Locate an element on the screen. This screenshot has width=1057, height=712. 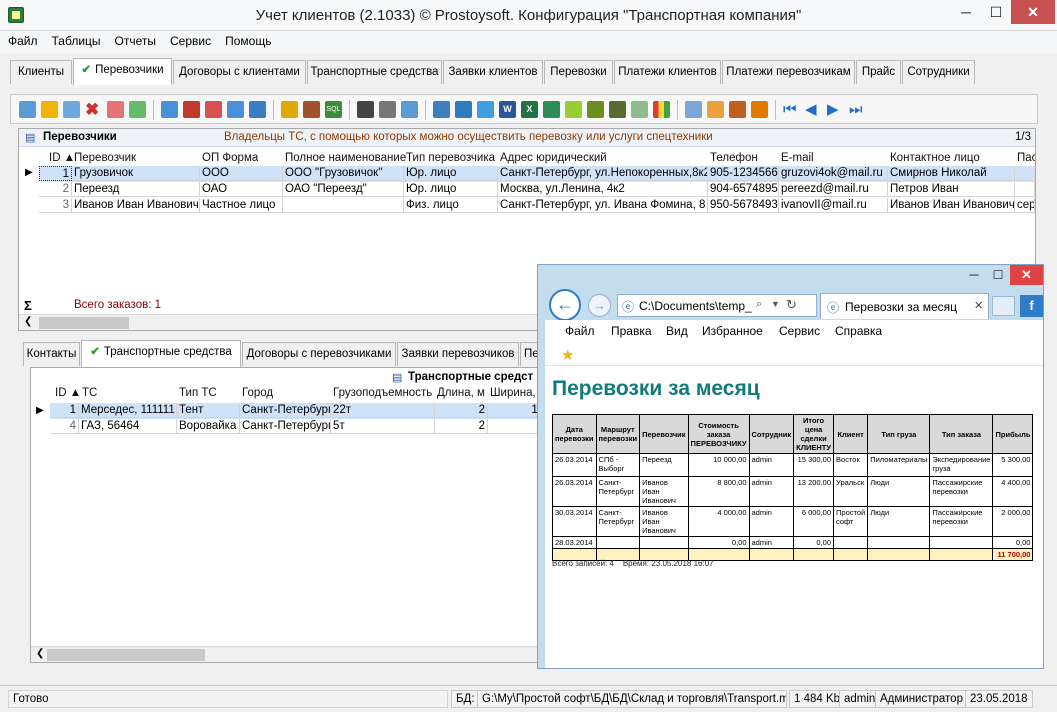
prev-record-icon: ◀ is located at coordinates (813, 109).